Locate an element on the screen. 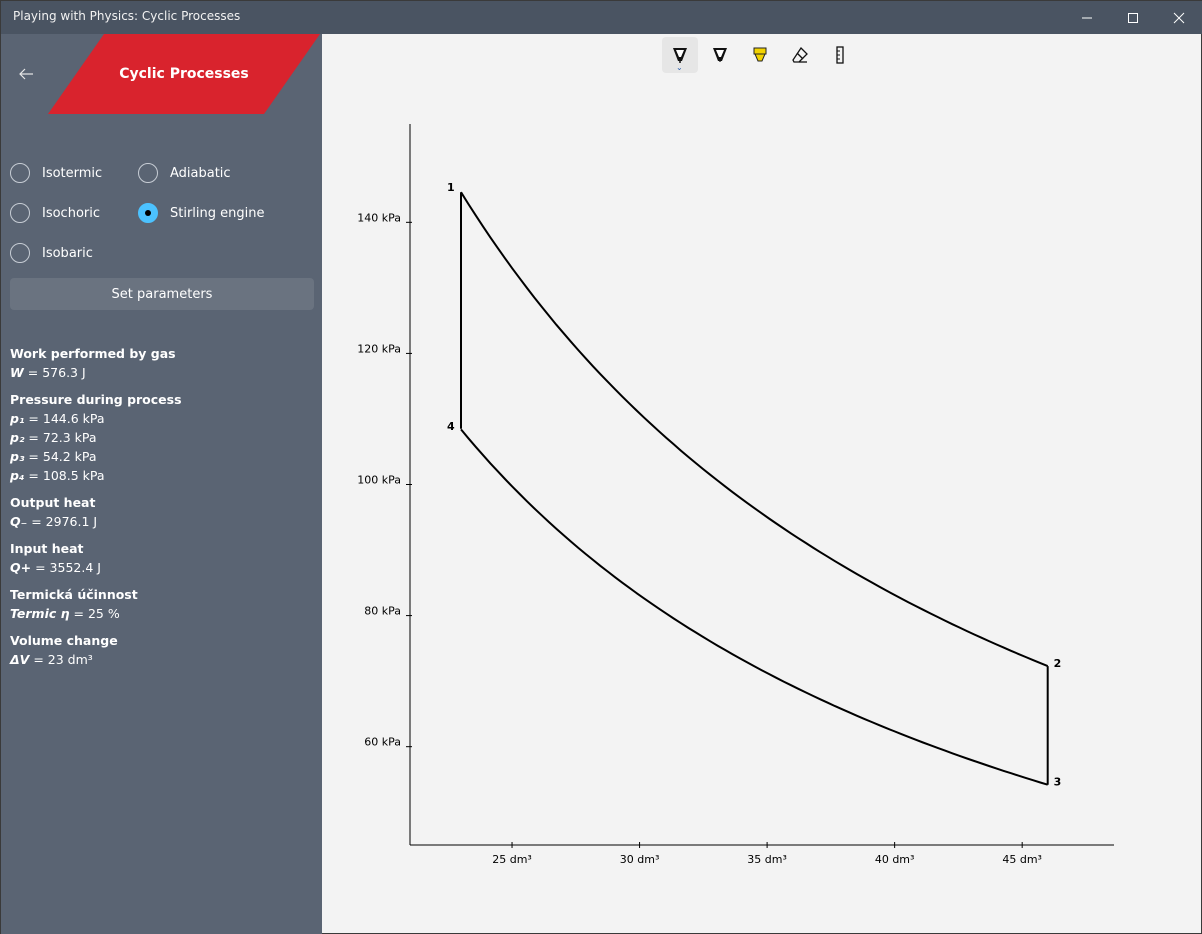 Image resolution: width=1202 pixels, height=934 pixels. back-arrow-icon is located at coordinates (26, 74).